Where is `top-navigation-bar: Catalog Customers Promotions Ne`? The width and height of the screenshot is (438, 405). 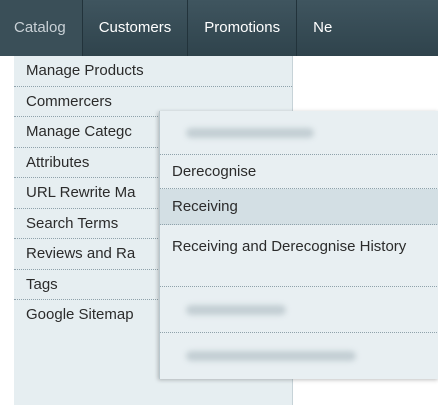 top-navigation-bar: Catalog Customers Promotions Ne is located at coordinates (219, 28).